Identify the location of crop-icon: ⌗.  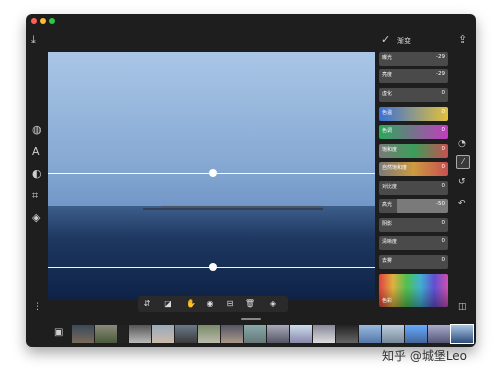
(35, 195).